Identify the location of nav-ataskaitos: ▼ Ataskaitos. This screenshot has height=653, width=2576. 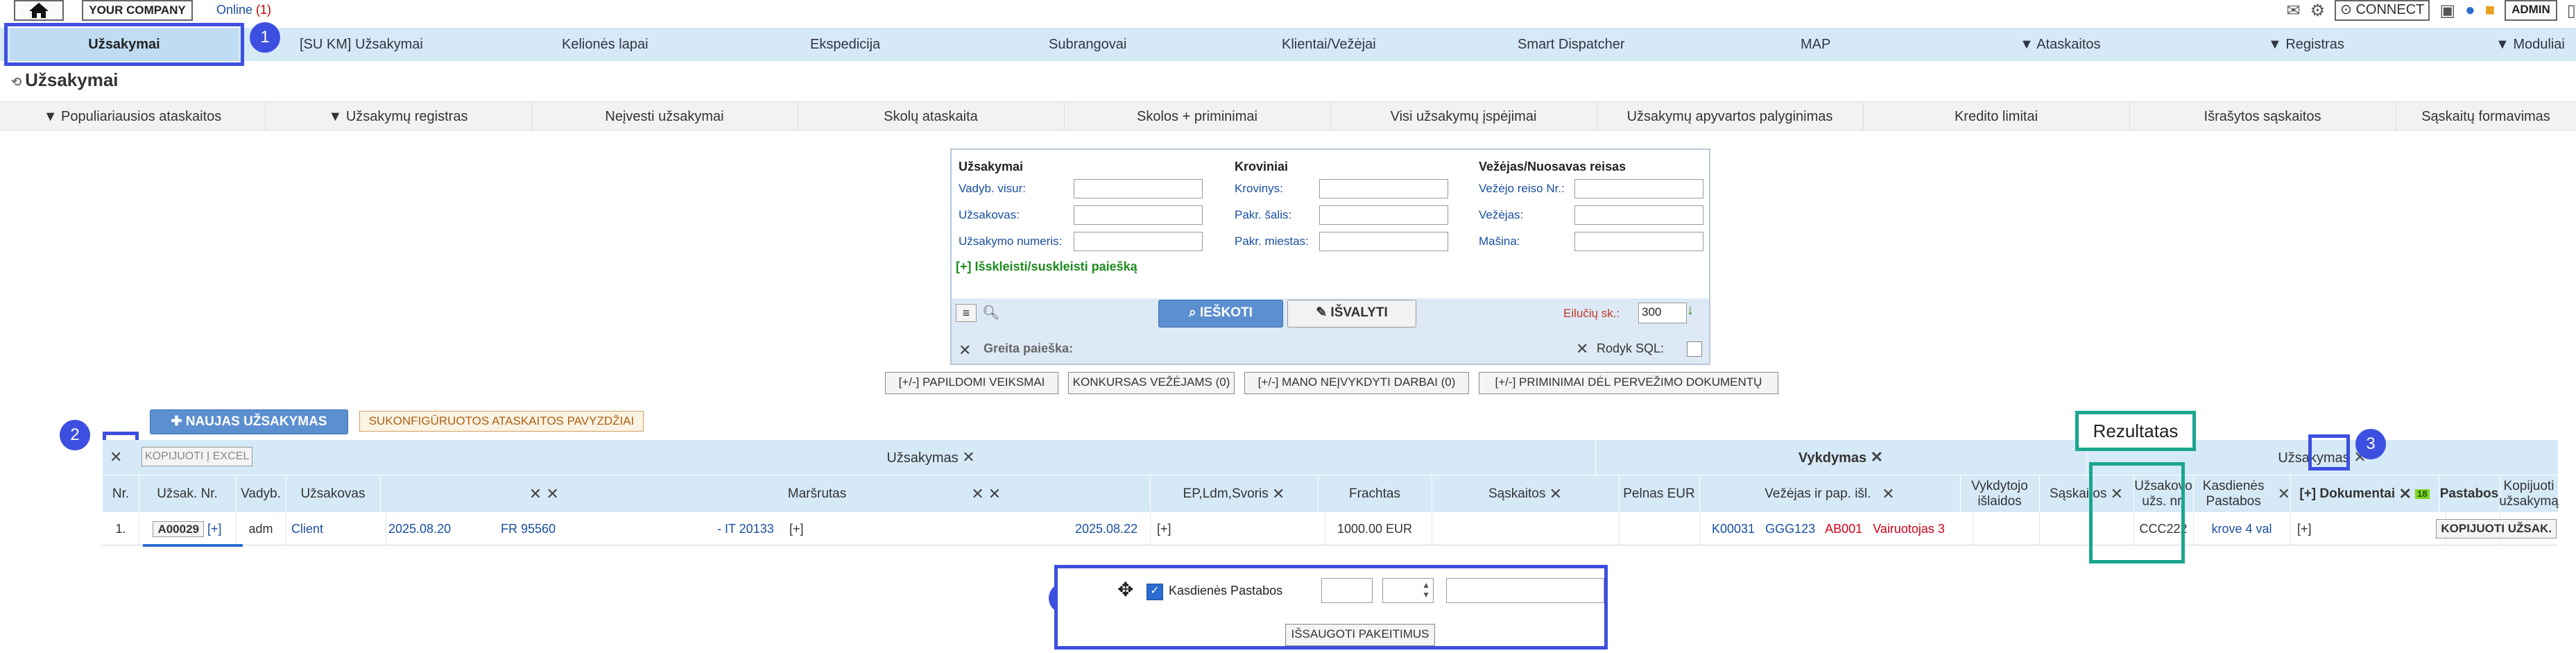
(2060, 44).